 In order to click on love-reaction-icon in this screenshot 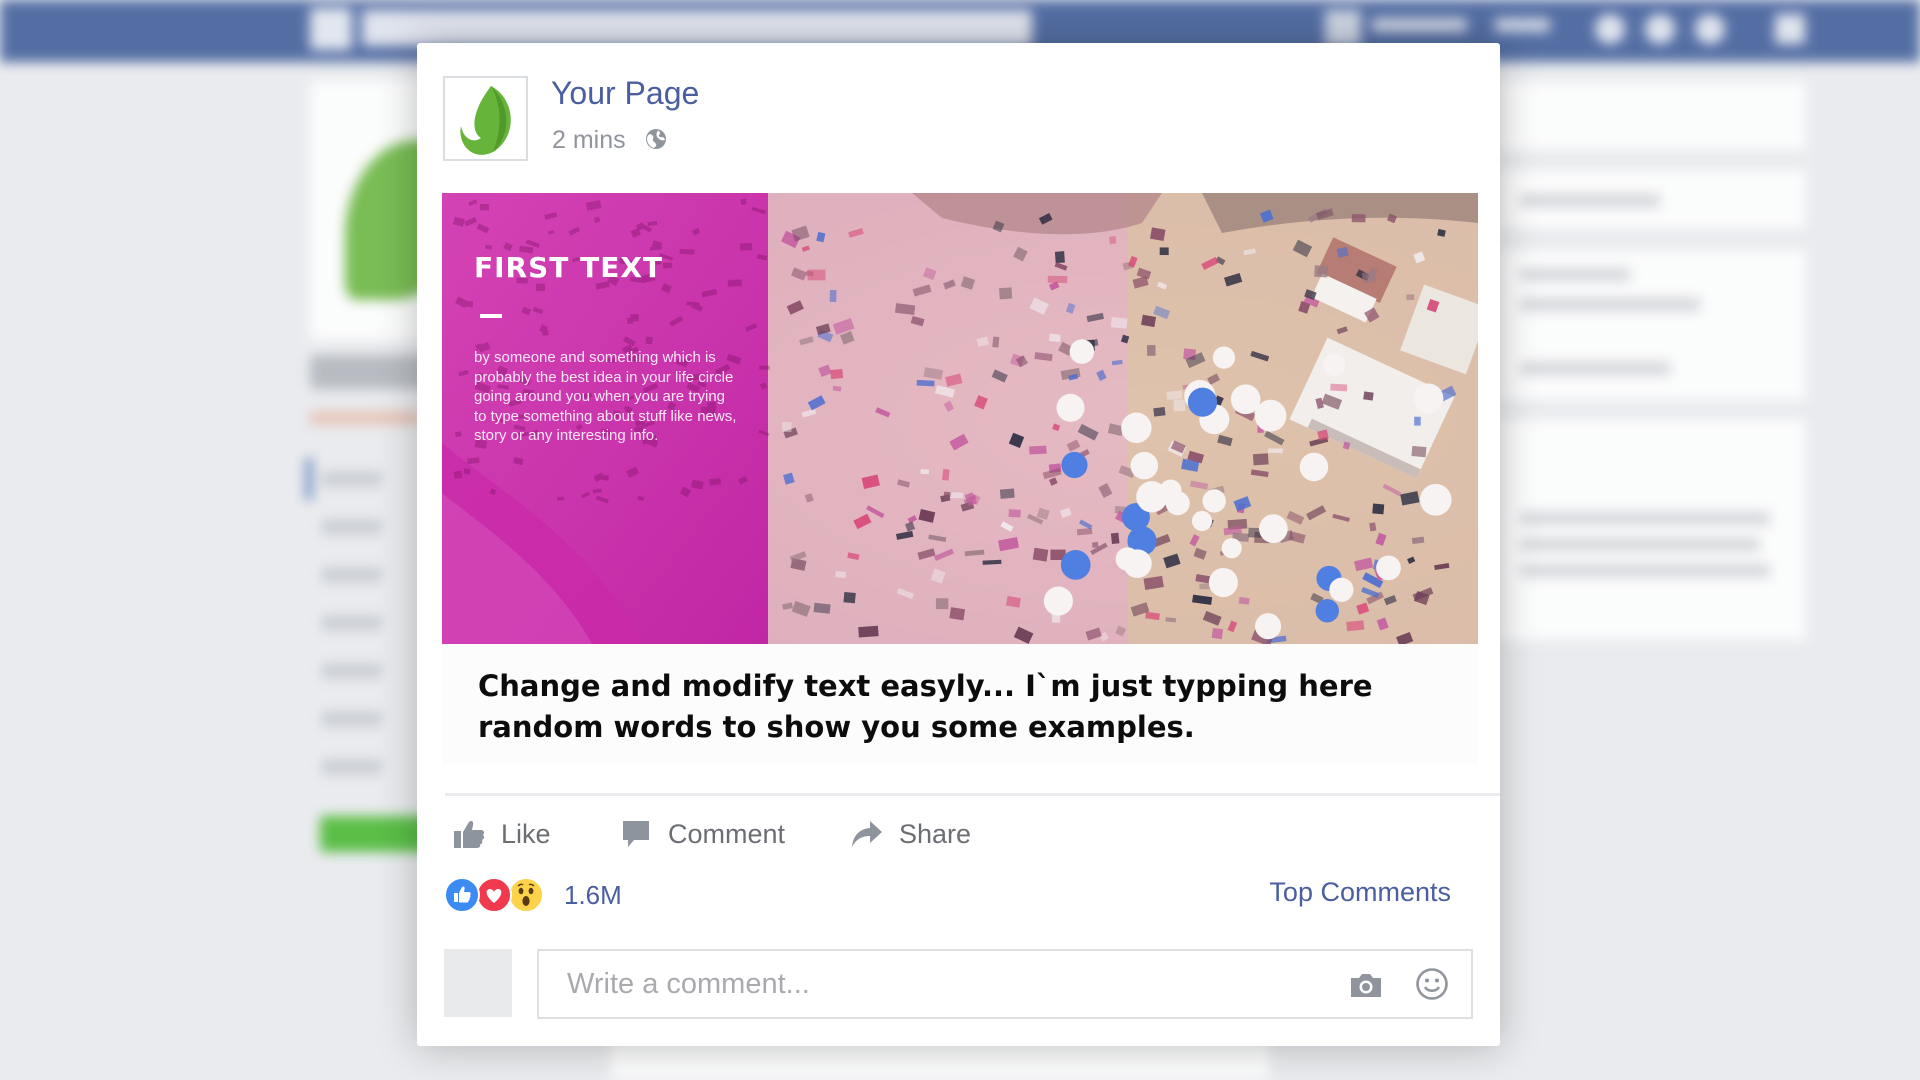, I will do `click(494, 895)`.